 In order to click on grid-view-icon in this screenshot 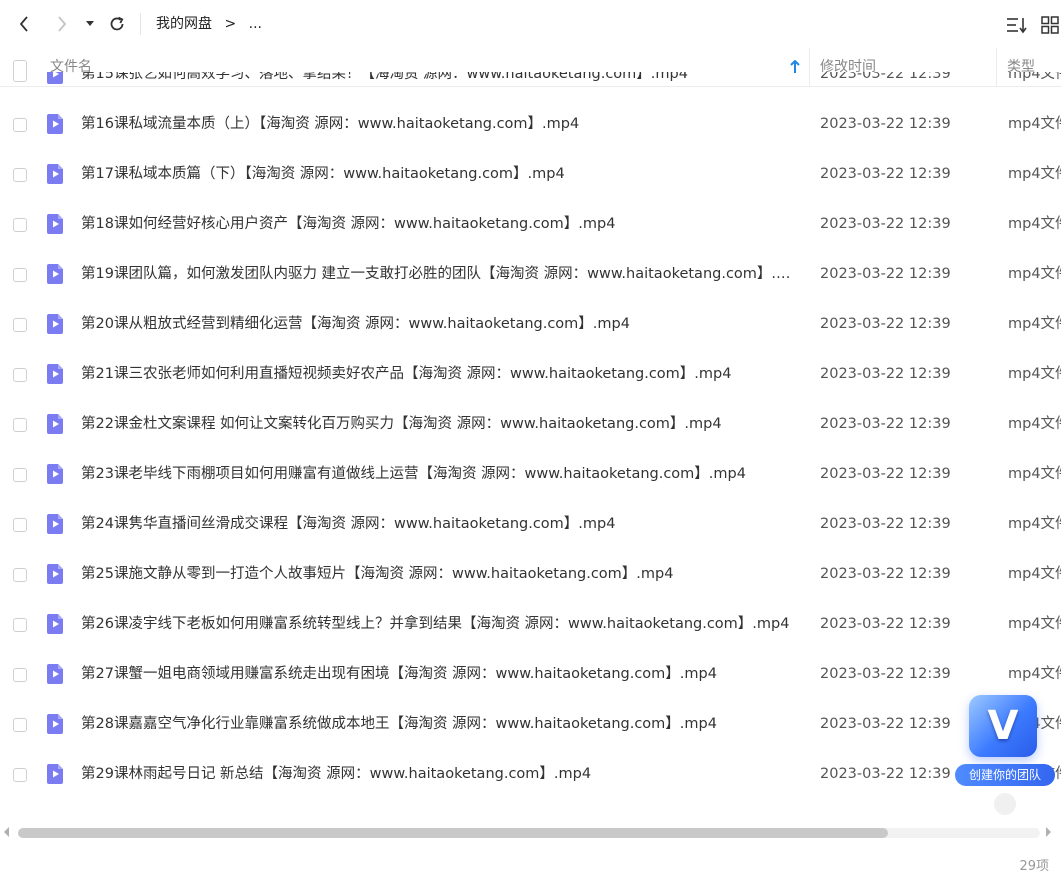, I will do `click(1050, 25)`.